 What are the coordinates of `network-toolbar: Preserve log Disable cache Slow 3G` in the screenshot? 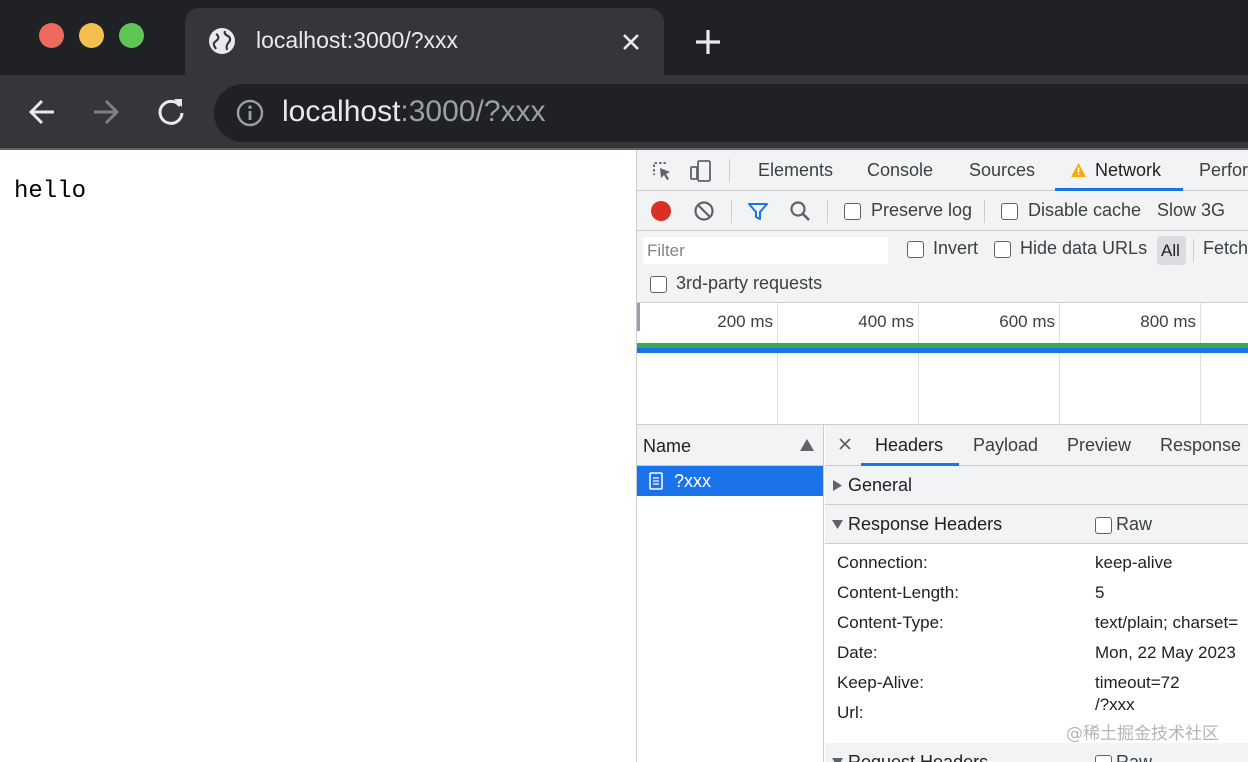 It's located at (942, 211).